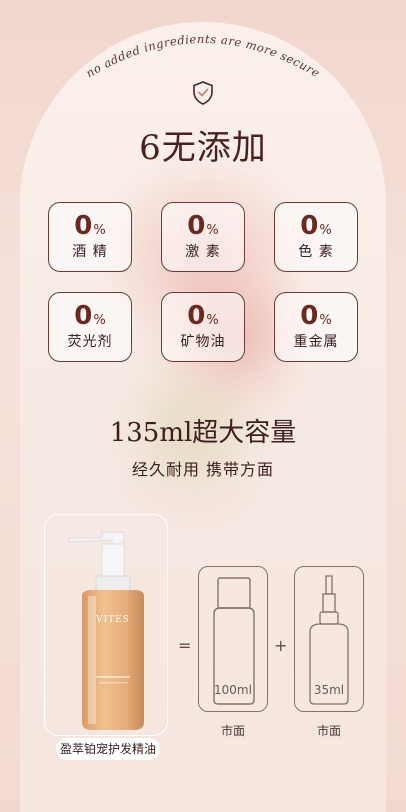  What do you see at coordinates (316, 252) in the screenshot?
I see `feature-name: 色 素` at bounding box center [316, 252].